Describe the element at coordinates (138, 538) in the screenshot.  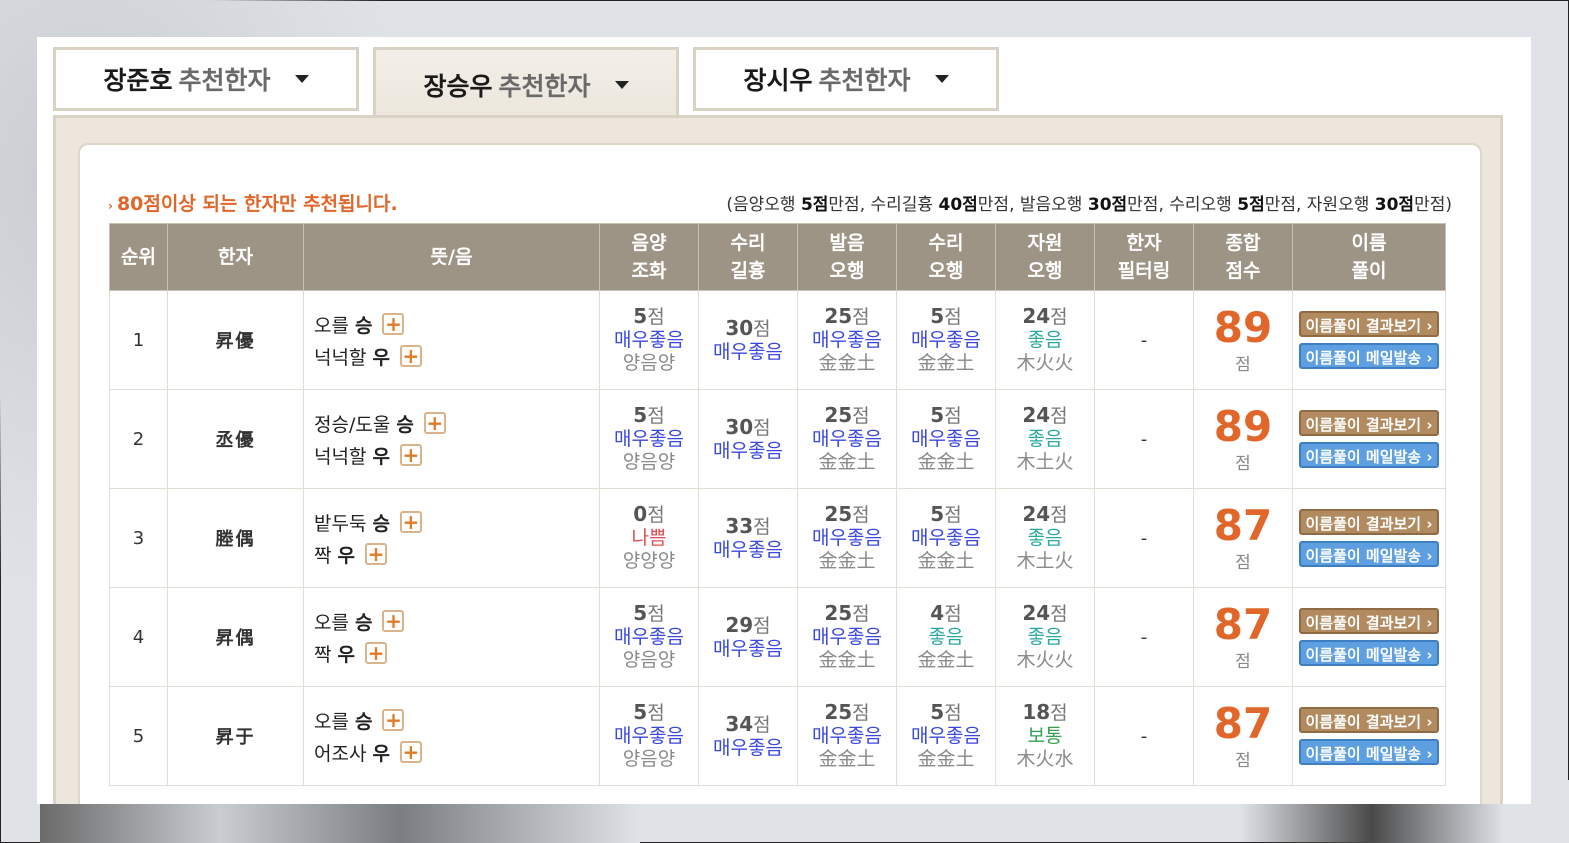
I see `rank-cell: 3` at that location.